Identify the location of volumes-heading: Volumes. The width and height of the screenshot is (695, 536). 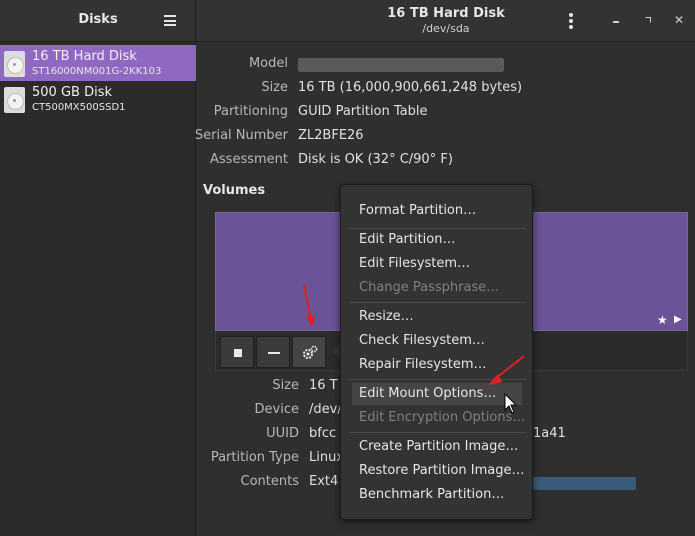
(234, 190).